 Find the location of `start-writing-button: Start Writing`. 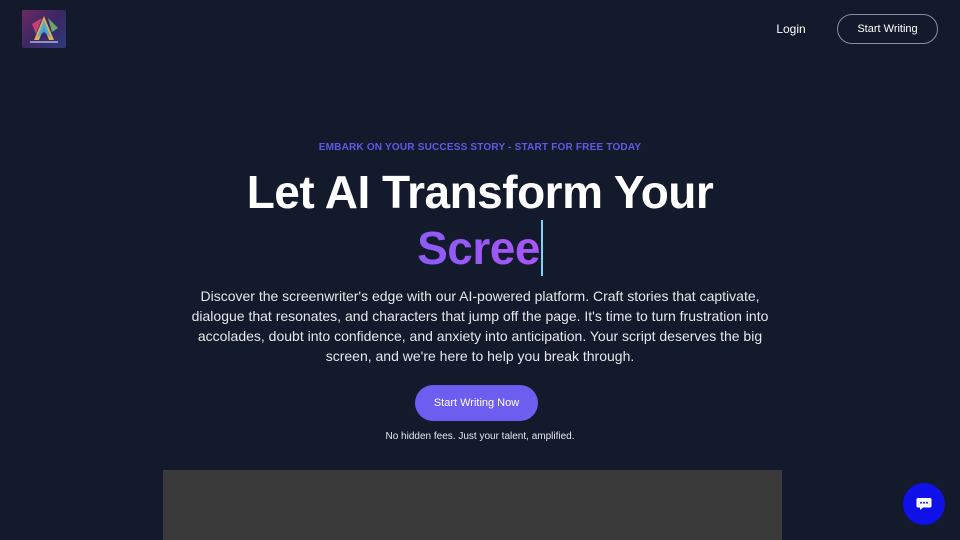

start-writing-button: Start Writing is located at coordinates (887, 29).